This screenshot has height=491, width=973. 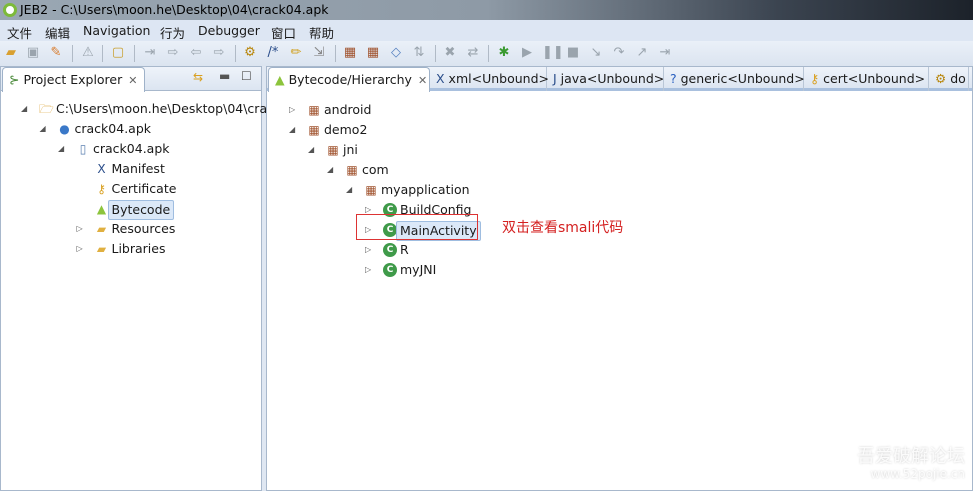 I want to click on wrench-icon: ✎, so click(x=56, y=53).